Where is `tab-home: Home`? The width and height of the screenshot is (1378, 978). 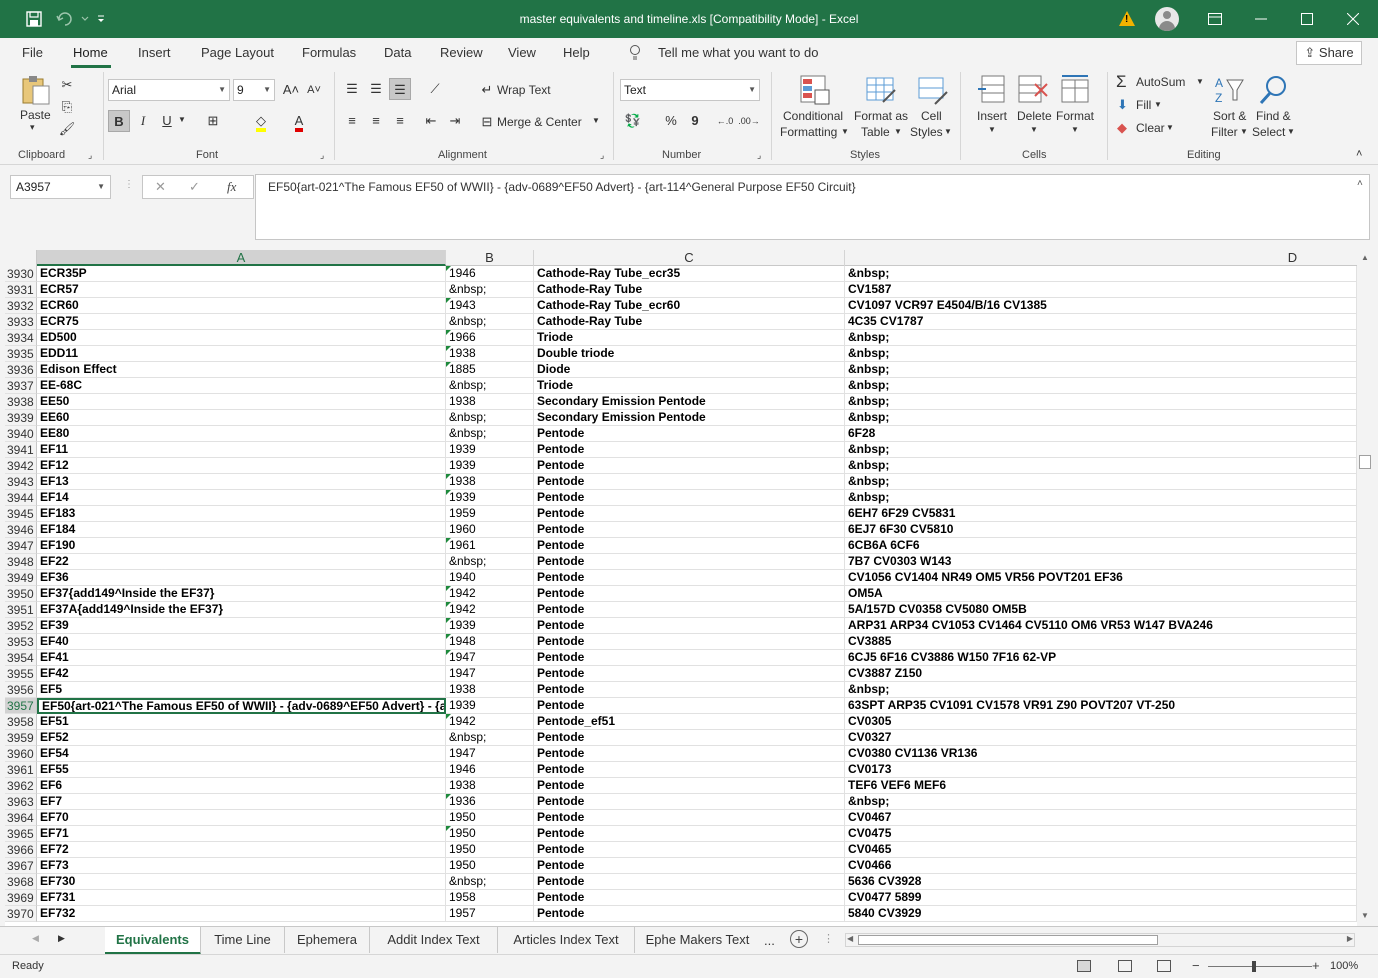 tab-home: Home is located at coordinates (90, 52).